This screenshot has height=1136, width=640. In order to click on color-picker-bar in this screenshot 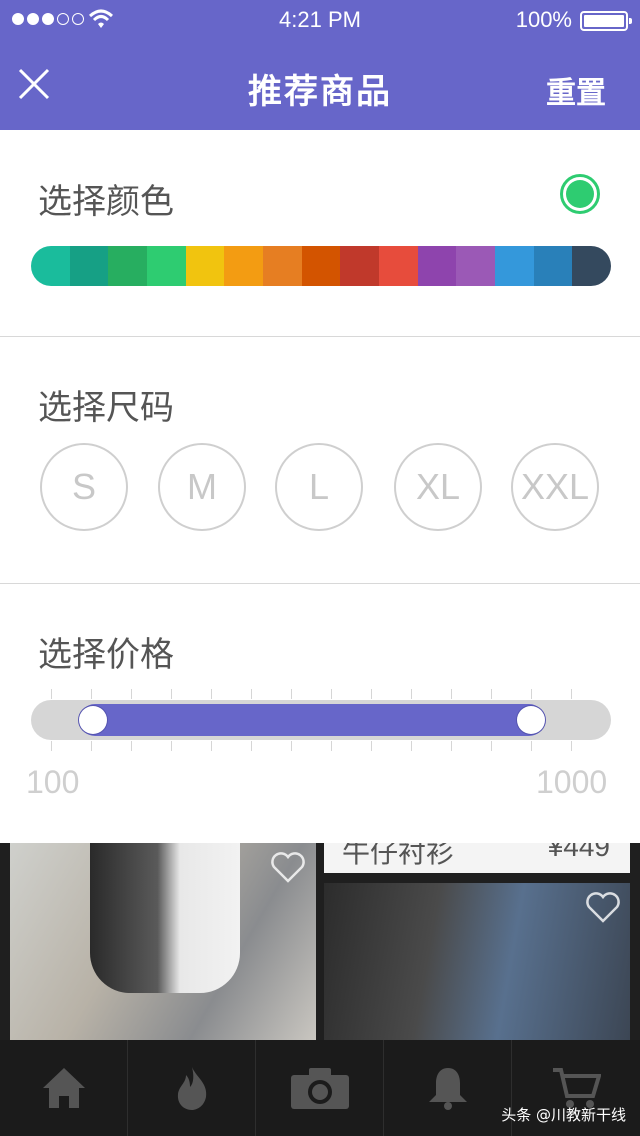, I will do `click(321, 266)`.